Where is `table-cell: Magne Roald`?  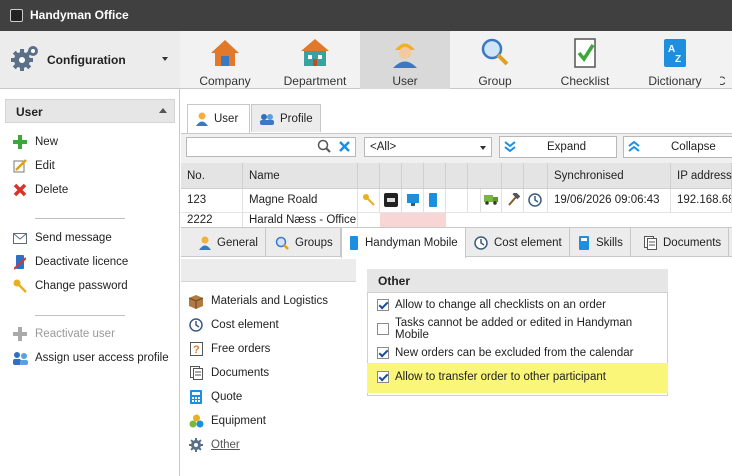
table-cell: Magne Roald is located at coordinates (300, 201).